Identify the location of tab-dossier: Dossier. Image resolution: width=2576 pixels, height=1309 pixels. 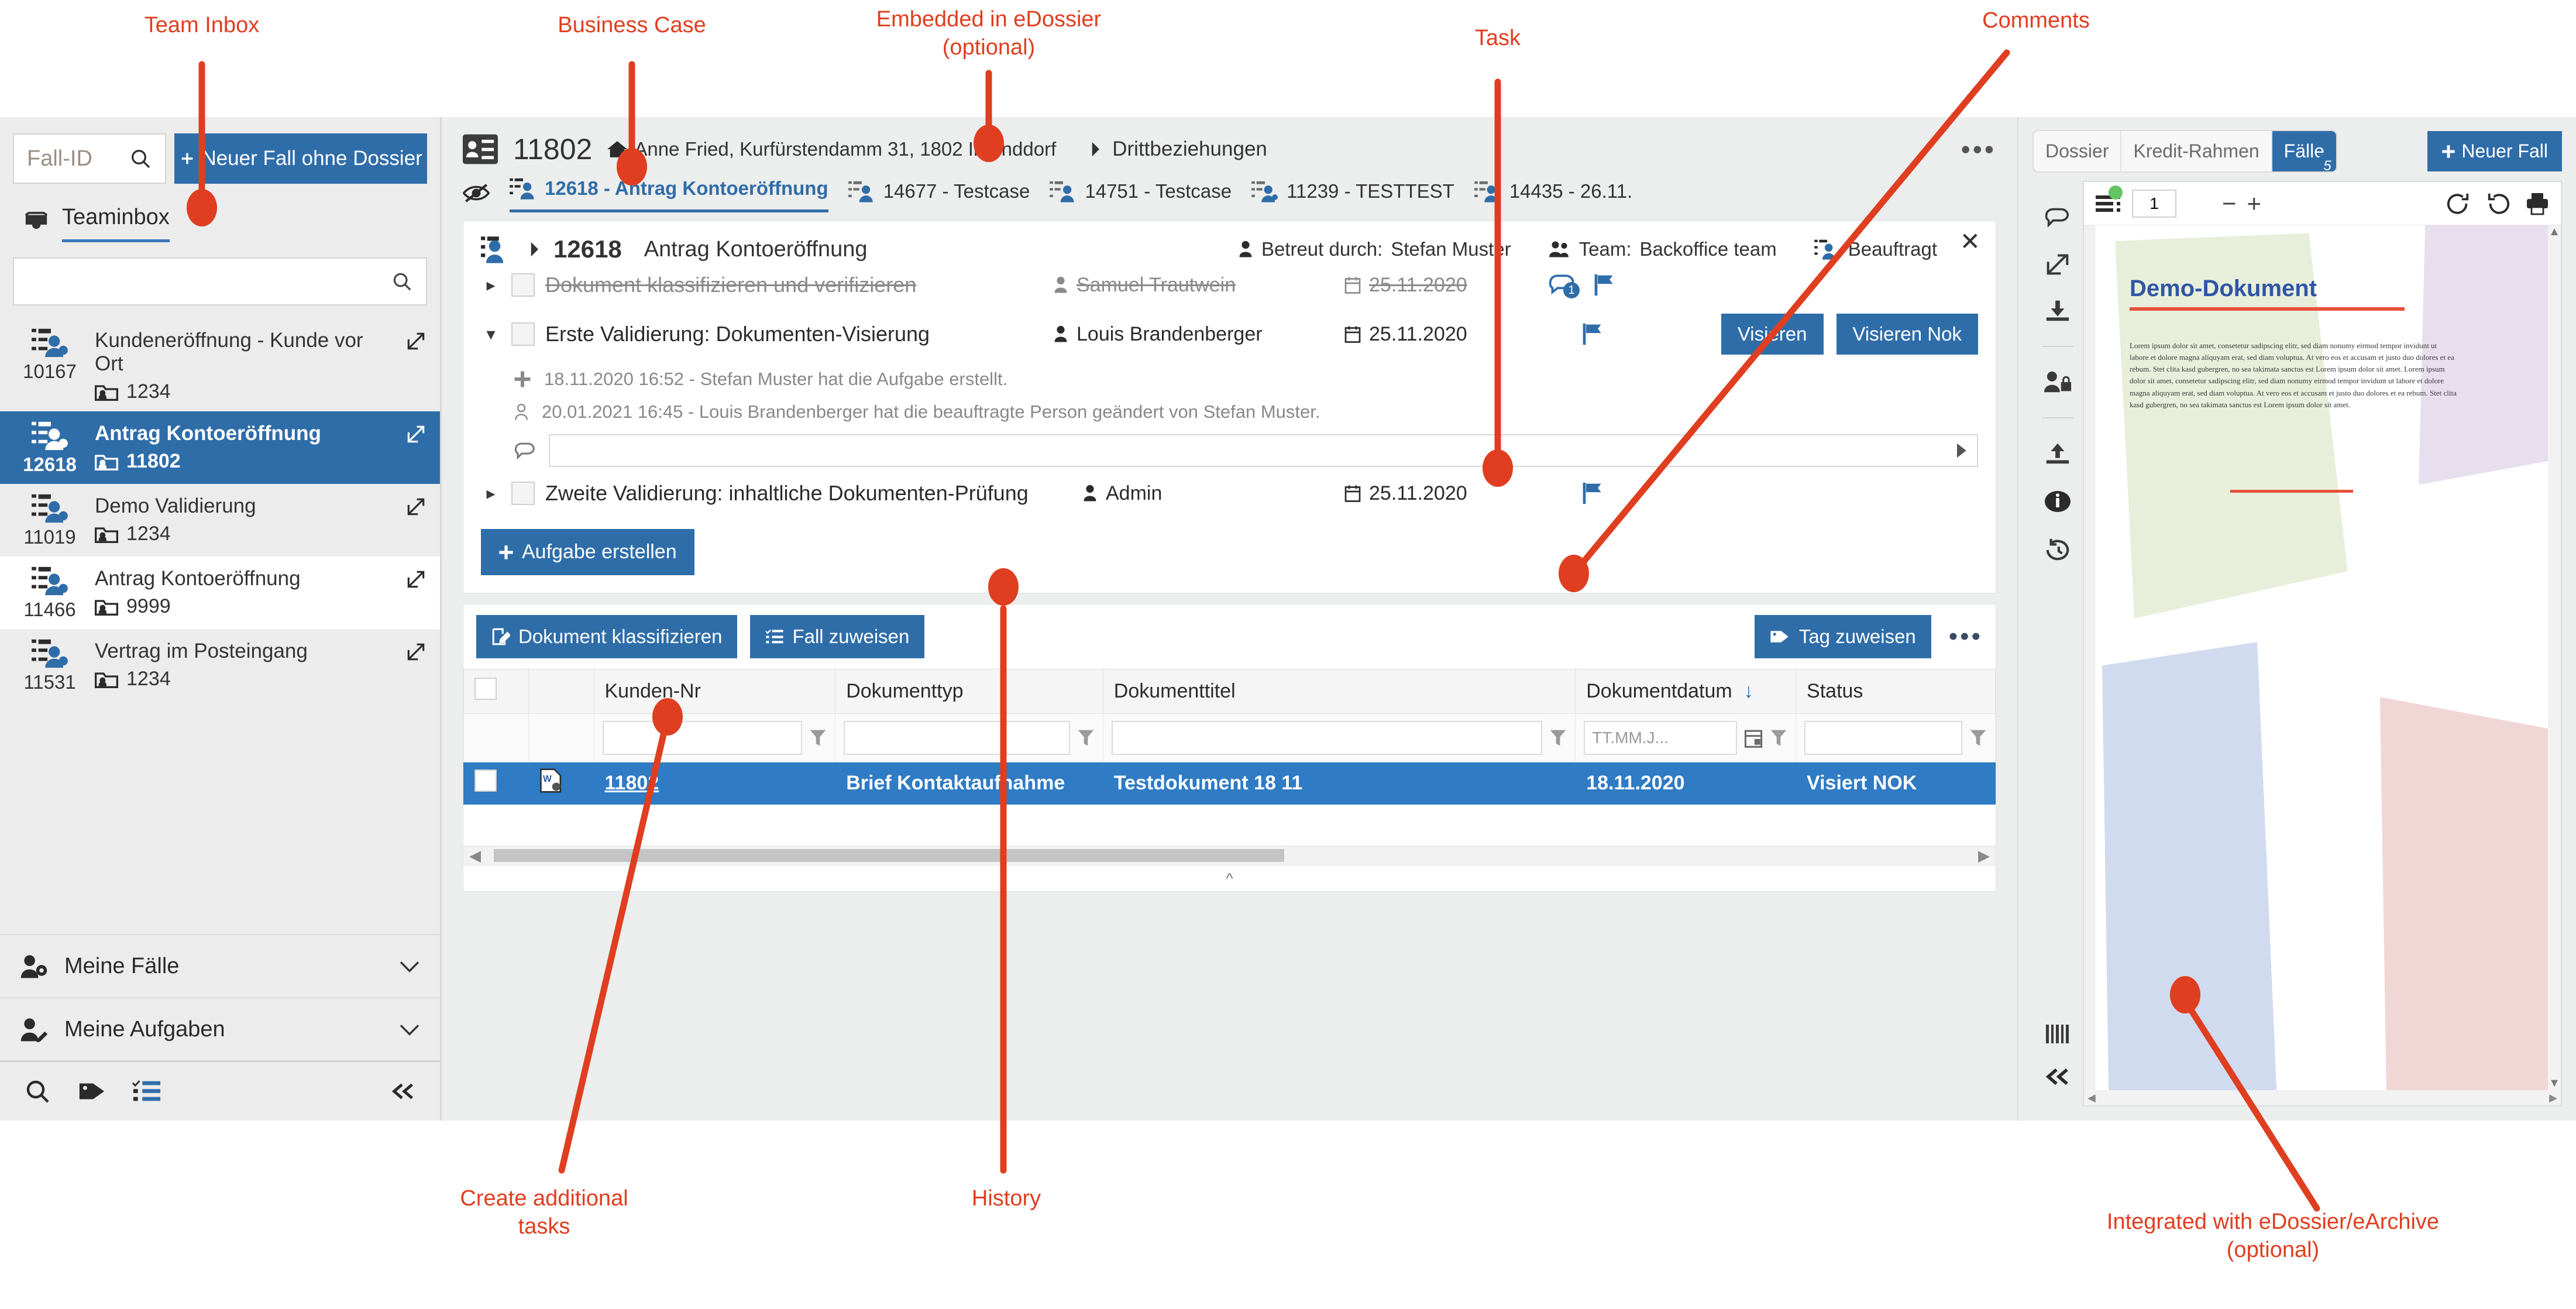
(2078, 151).